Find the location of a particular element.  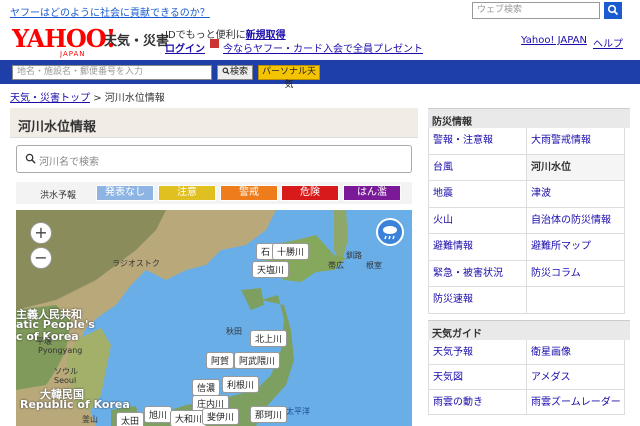

search-button-label: 検索 is located at coordinates (238, 72).